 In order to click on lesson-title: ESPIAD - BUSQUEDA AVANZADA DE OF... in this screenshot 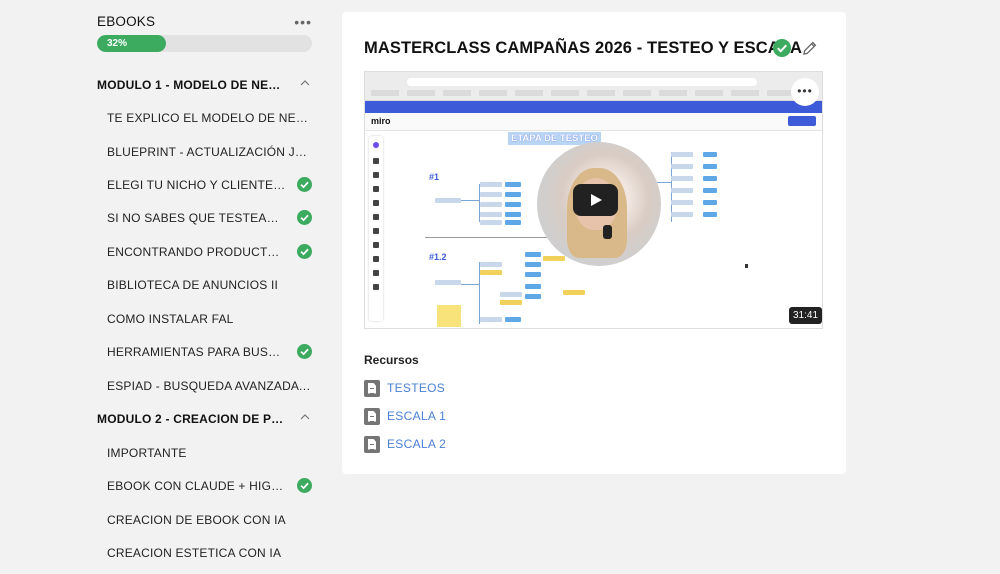, I will do `click(209, 386)`.